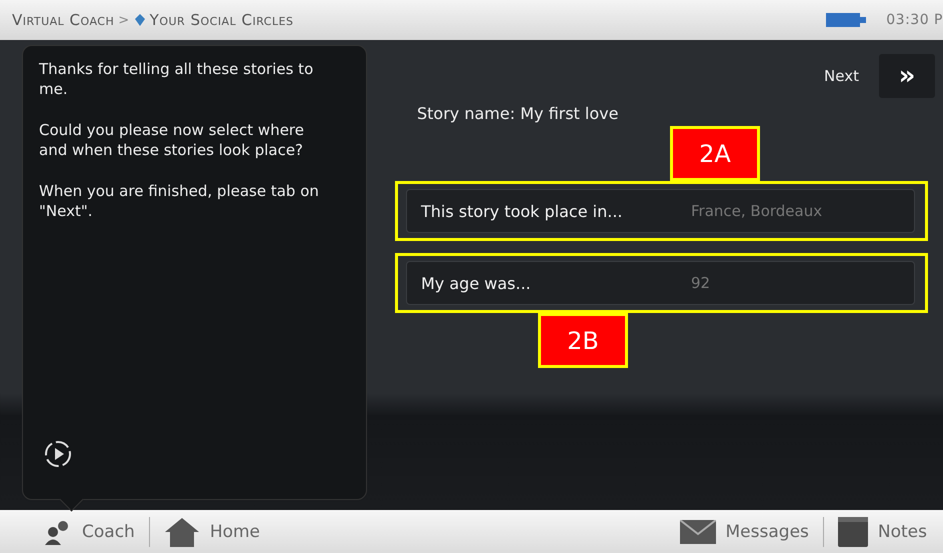  Describe the element at coordinates (914, 20) in the screenshot. I see `clock-time: 03:30 P` at that location.